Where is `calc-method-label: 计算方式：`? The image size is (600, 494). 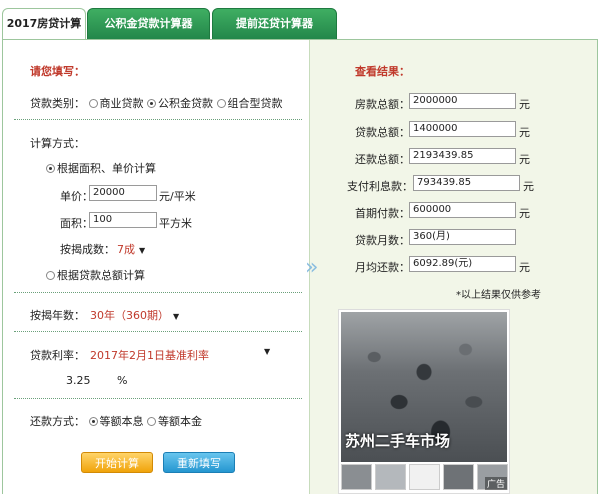
calc-method-label: 计算方式： is located at coordinates (57, 143).